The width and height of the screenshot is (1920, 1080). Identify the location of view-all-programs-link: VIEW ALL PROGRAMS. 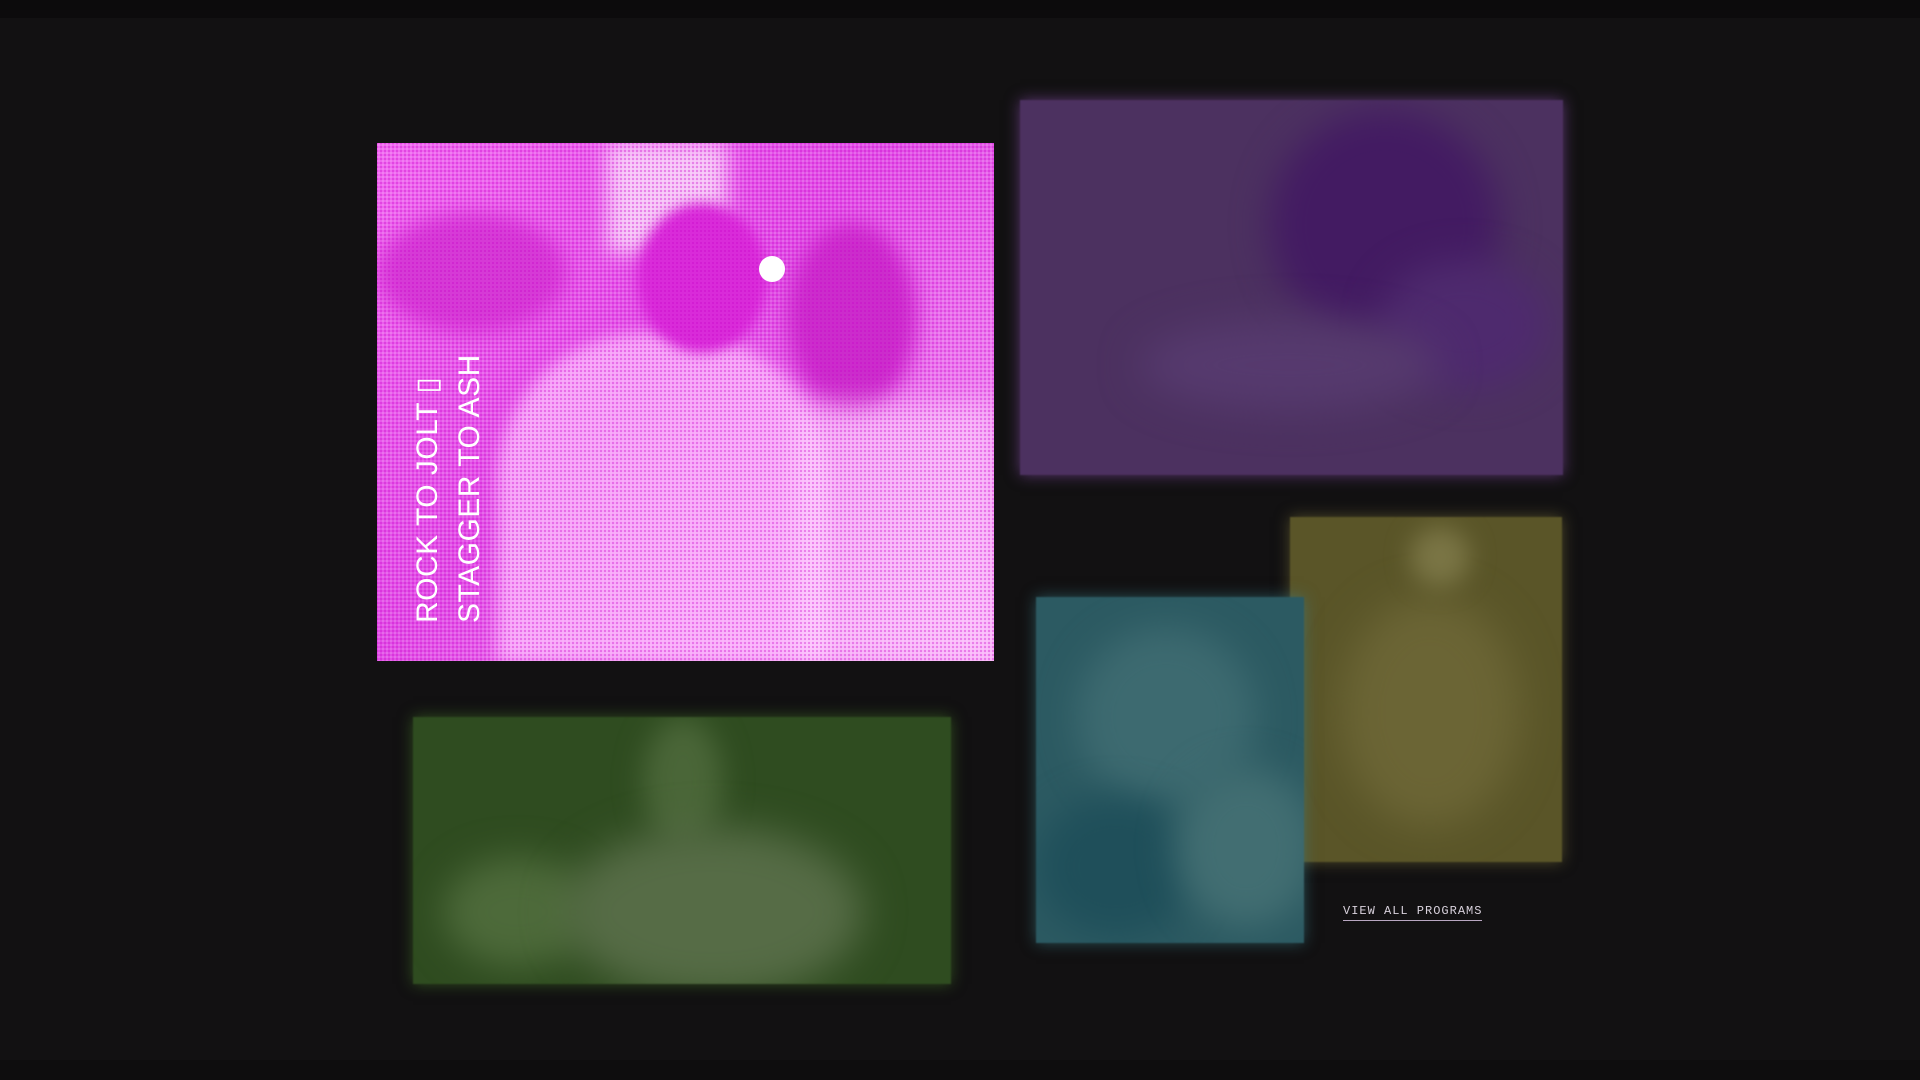
(1413, 912).